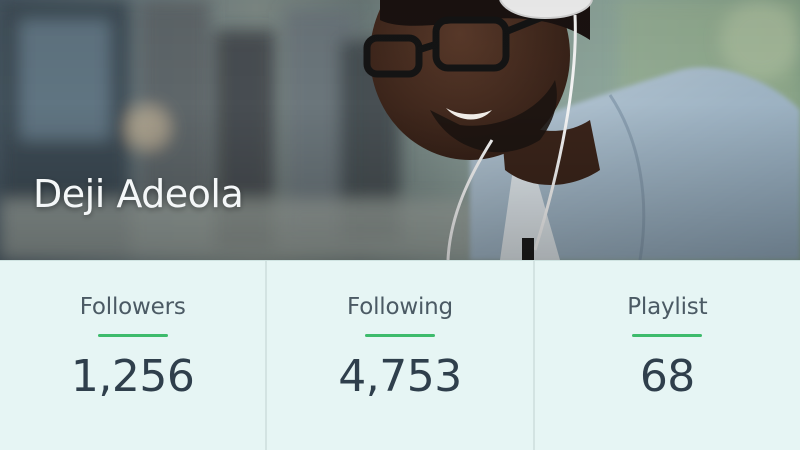 The image size is (800, 450). What do you see at coordinates (132, 307) in the screenshot?
I see `stat-label: Followers` at bounding box center [132, 307].